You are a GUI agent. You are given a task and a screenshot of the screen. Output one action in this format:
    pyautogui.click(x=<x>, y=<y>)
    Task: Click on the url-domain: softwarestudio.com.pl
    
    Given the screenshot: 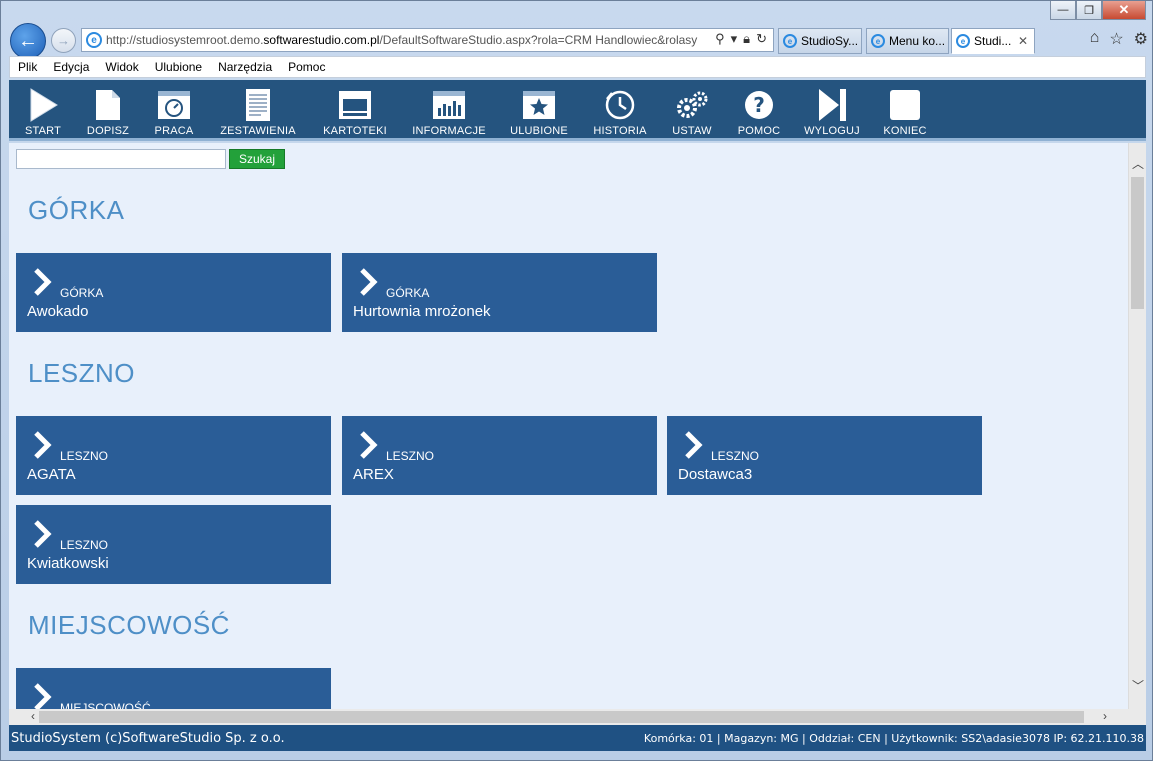 What is the action you would take?
    pyautogui.click(x=321, y=40)
    